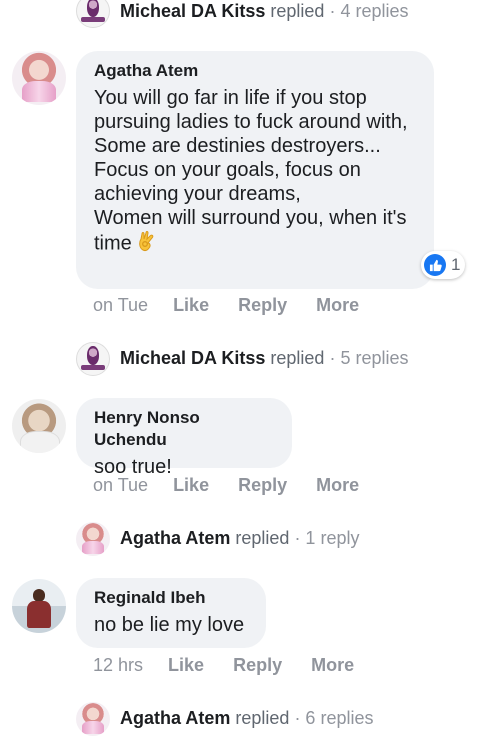 This screenshot has width=480, height=736. Describe the element at coordinates (435, 265) in the screenshot. I see `like-icon` at that location.